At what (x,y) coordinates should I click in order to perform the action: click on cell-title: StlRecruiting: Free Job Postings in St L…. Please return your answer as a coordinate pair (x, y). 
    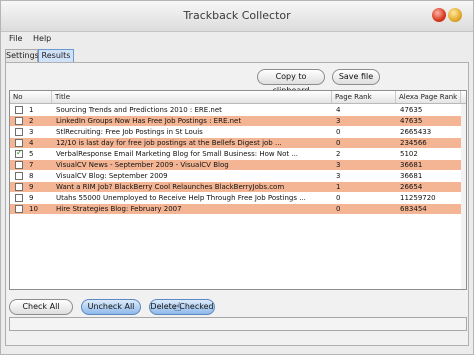
    Looking at the image, I should click on (129, 132).